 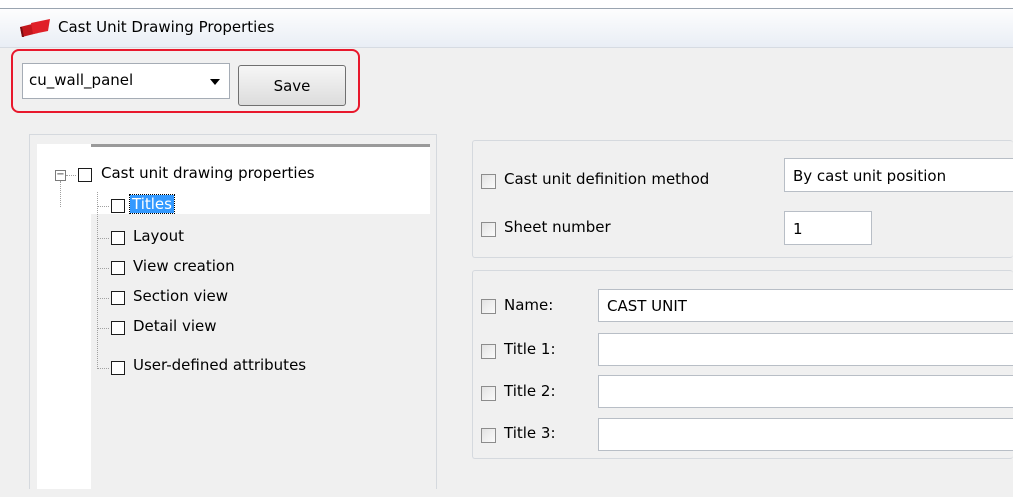 I want to click on sheet-number-checkbox, so click(x=488, y=229).